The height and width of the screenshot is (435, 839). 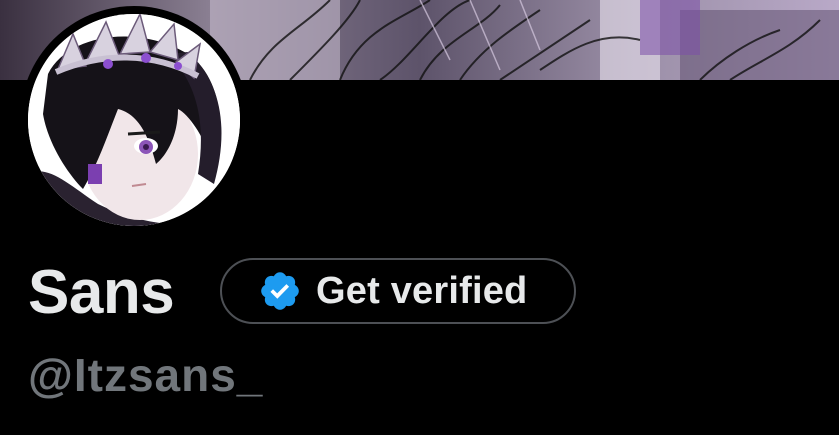 I want to click on get-verified-button: Get verified, so click(x=398, y=291).